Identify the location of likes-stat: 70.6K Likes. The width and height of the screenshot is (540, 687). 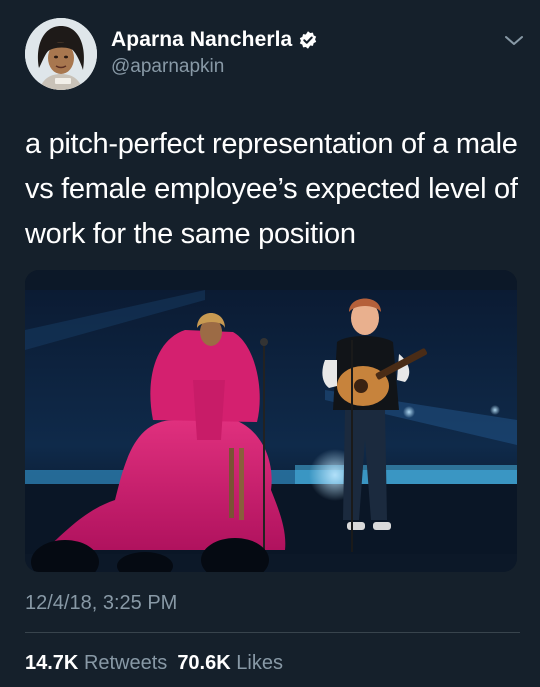
(230, 663).